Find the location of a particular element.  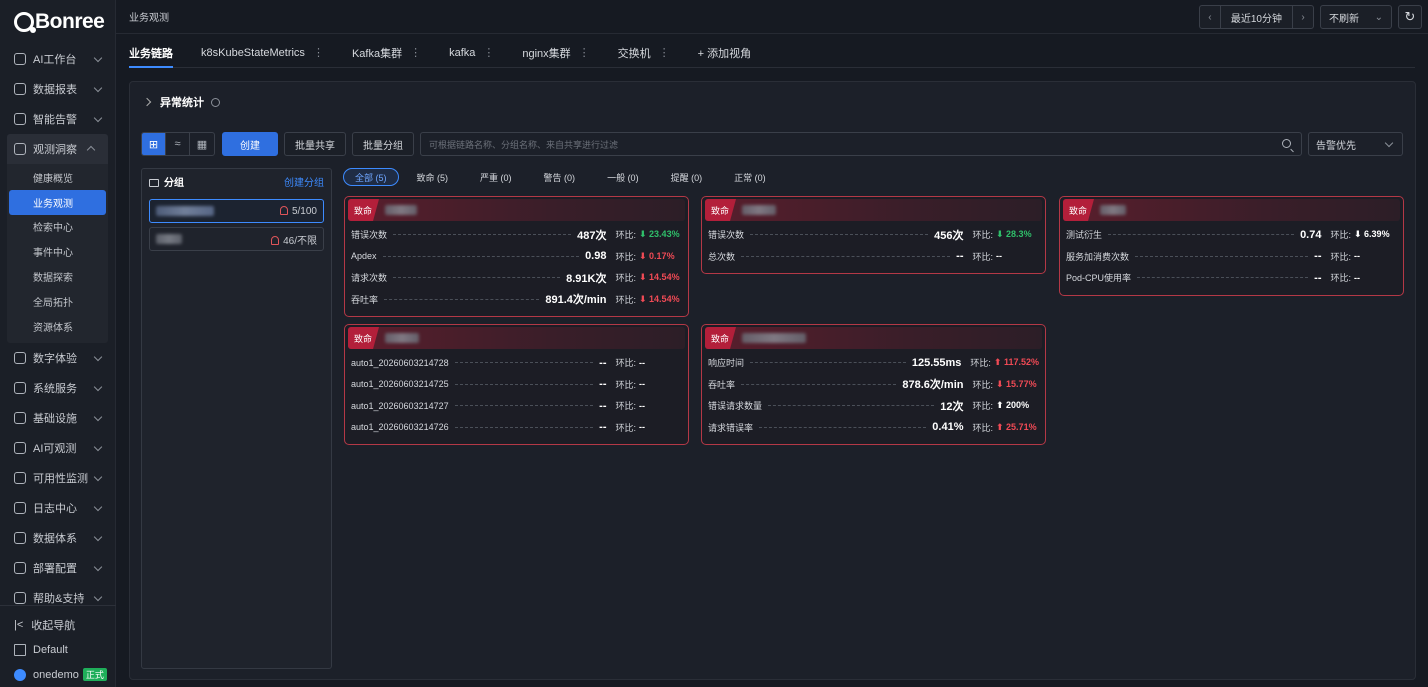

subnav-business: 业务观测 is located at coordinates (57, 202).